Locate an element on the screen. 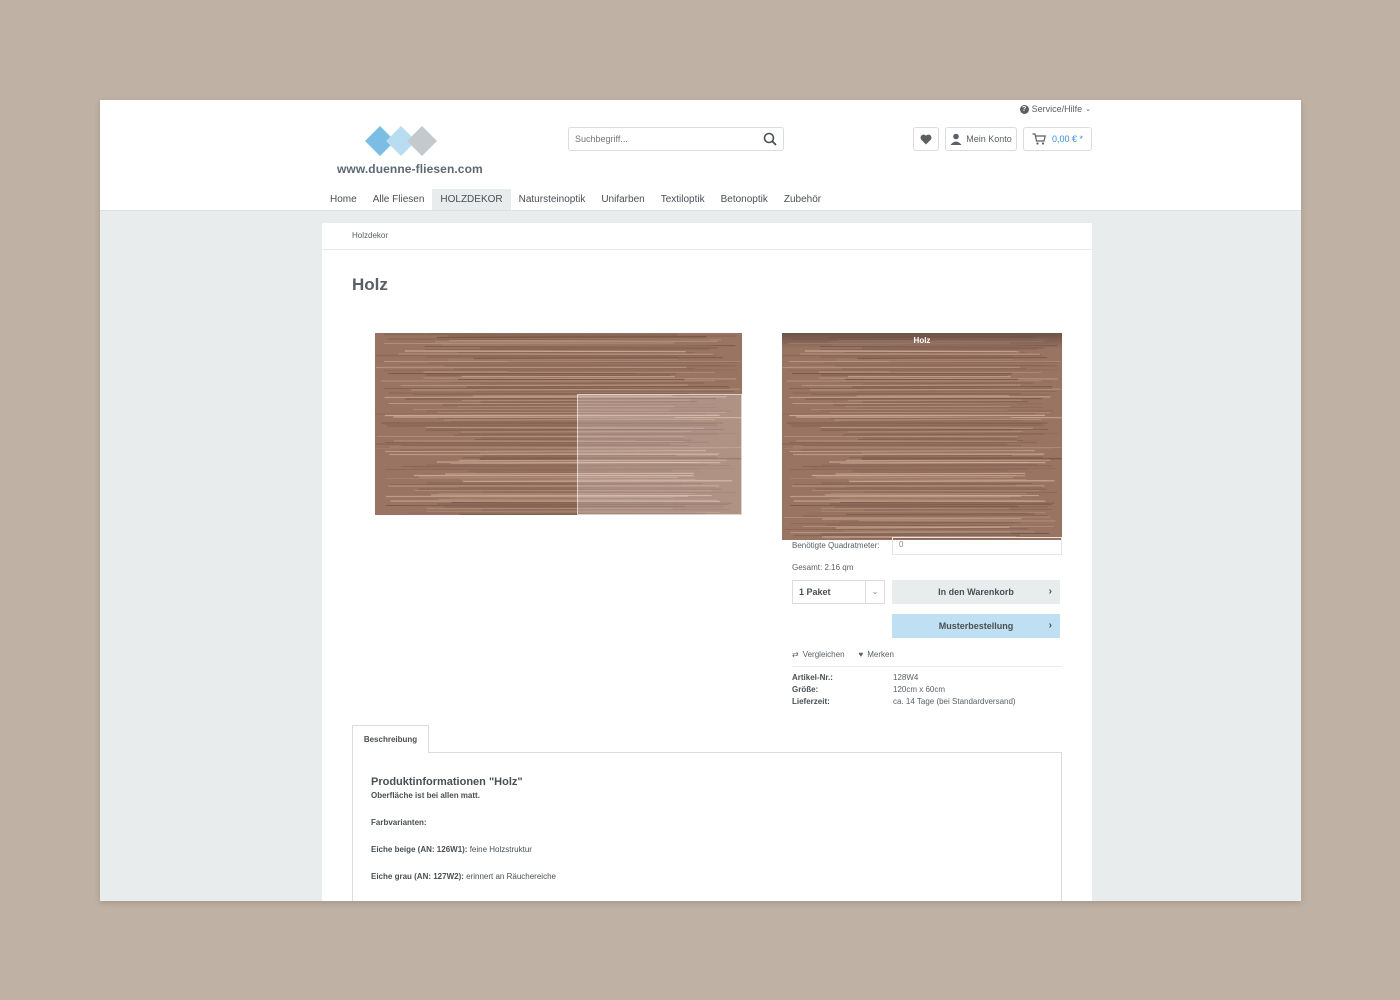  sample-order-button: Musterbestellung › is located at coordinates (976, 626).